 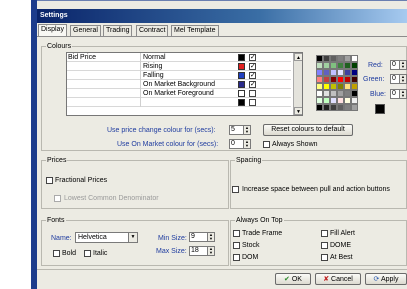 I want to click on italic-checkbox, so click(x=87, y=253).